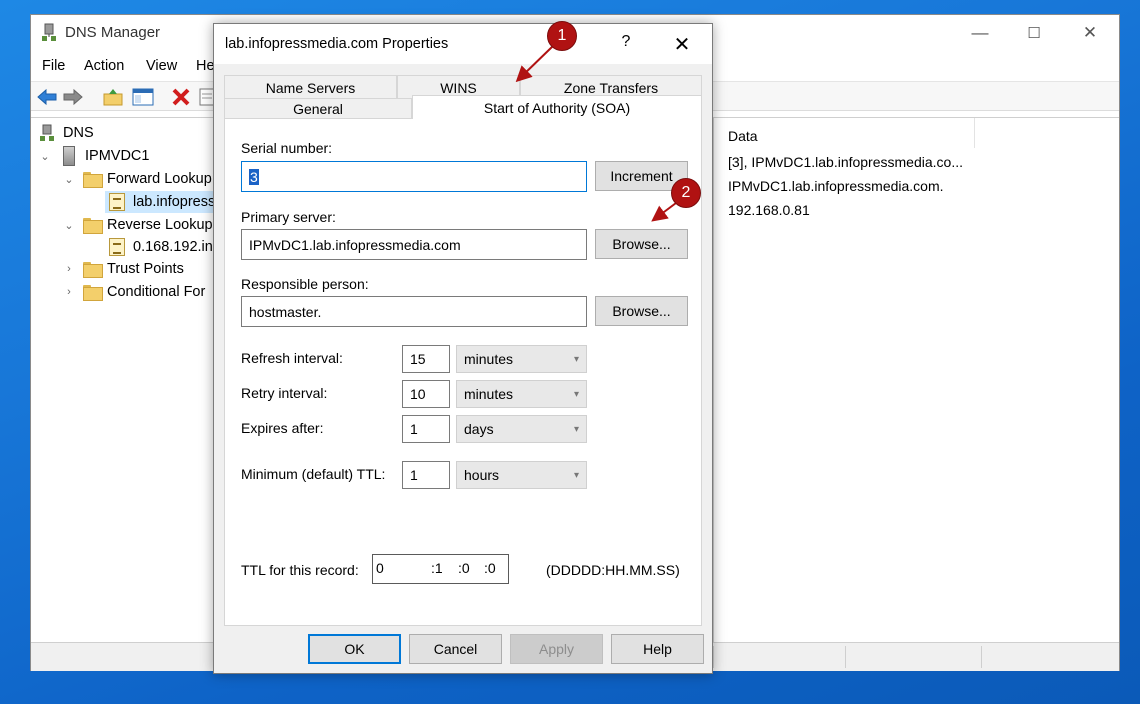 Image resolution: width=1140 pixels, height=704 pixels. I want to click on ttl-record-input: 0 :1 :0 :0, so click(440, 569).